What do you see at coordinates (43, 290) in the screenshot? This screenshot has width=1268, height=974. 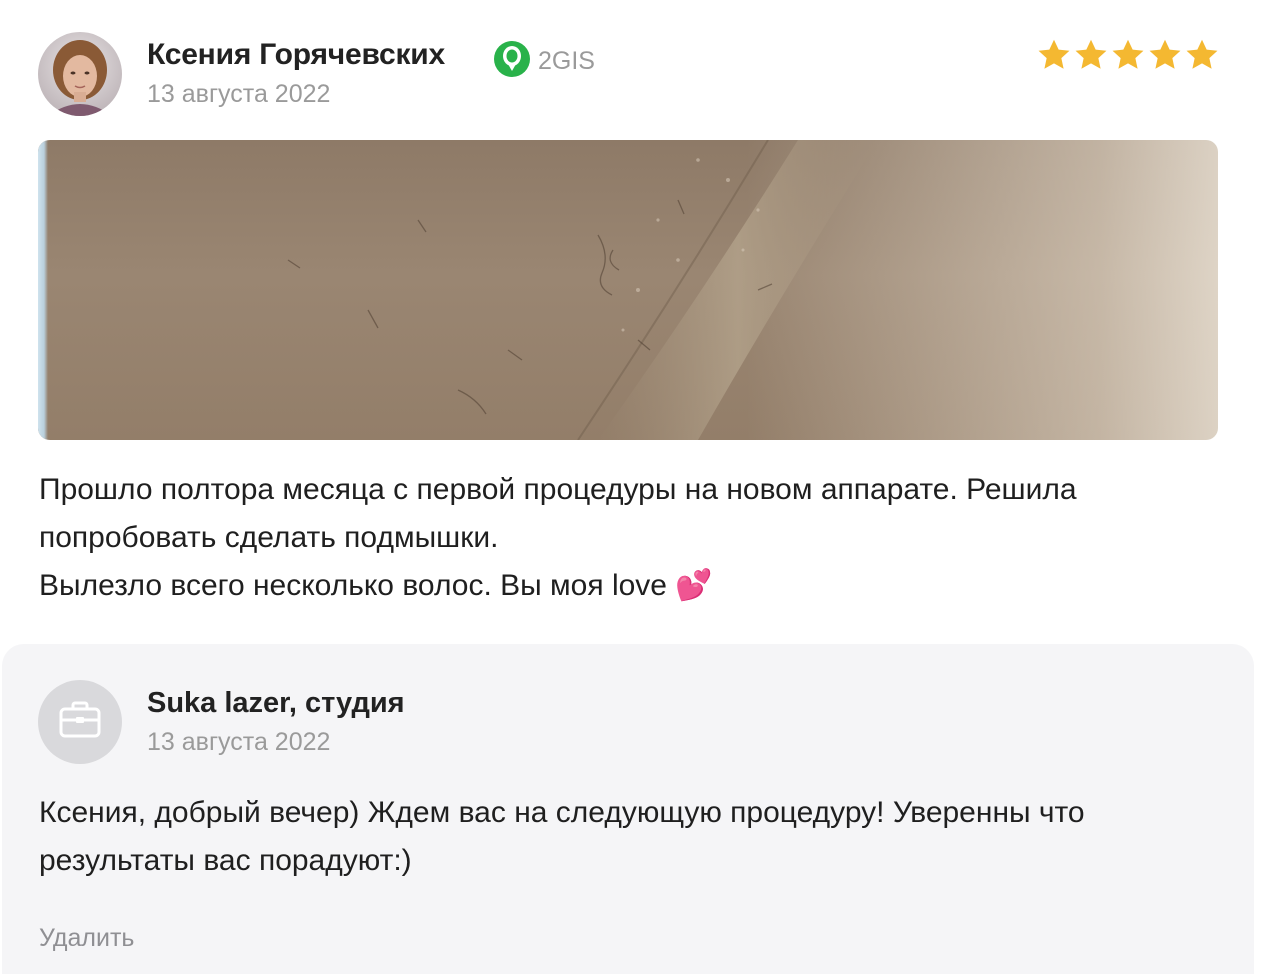 I see `photo-edge` at bounding box center [43, 290].